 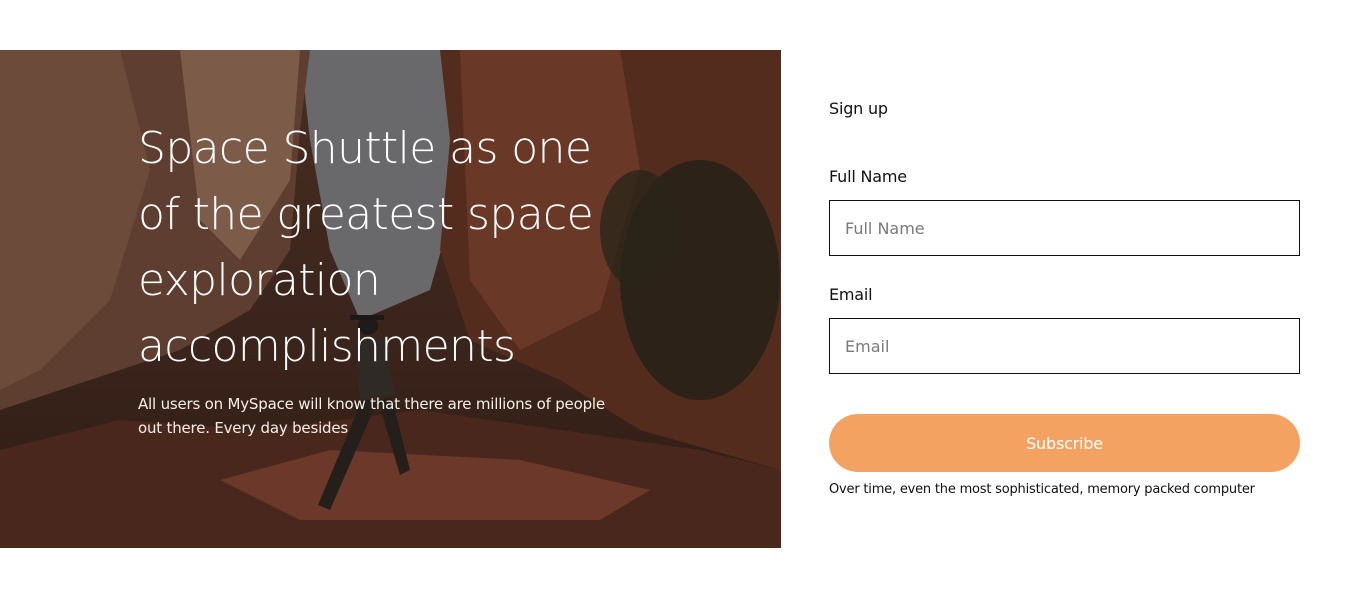 What do you see at coordinates (1064, 443) in the screenshot?
I see `subscribe-button: Subscribe` at bounding box center [1064, 443].